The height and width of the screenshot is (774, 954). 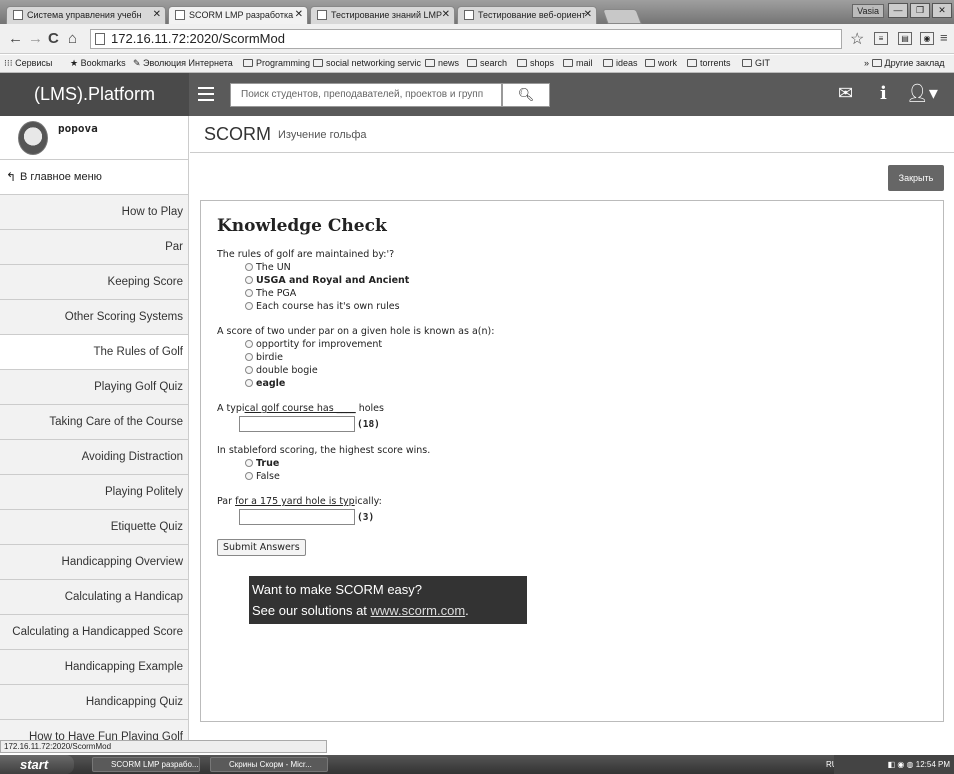 What do you see at coordinates (276, 63) in the screenshot?
I see `bookmark-item: Programming` at bounding box center [276, 63].